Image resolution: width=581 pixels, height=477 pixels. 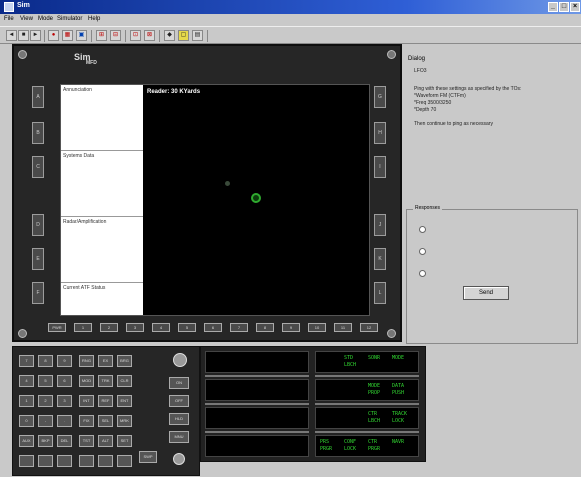 I want to click on key-bkp: BKP, so click(x=45, y=441).